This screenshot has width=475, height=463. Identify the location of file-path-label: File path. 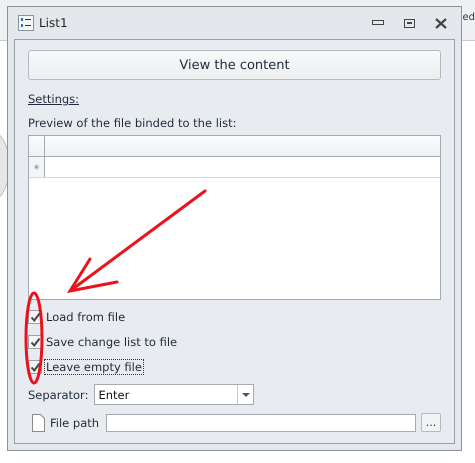
(75, 423).